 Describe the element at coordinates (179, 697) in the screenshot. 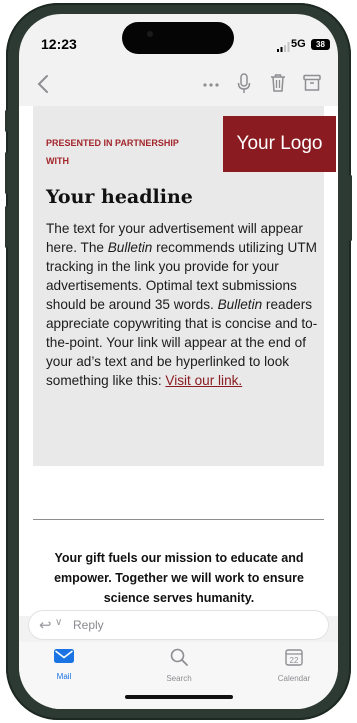

I see `home-indicator` at that location.